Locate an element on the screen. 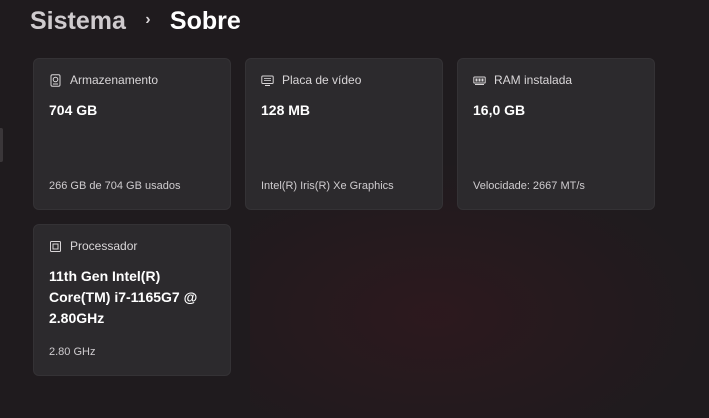 The height and width of the screenshot is (418, 709). gpu-card-header: Placa de vídeo is located at coordinates (311, 80).